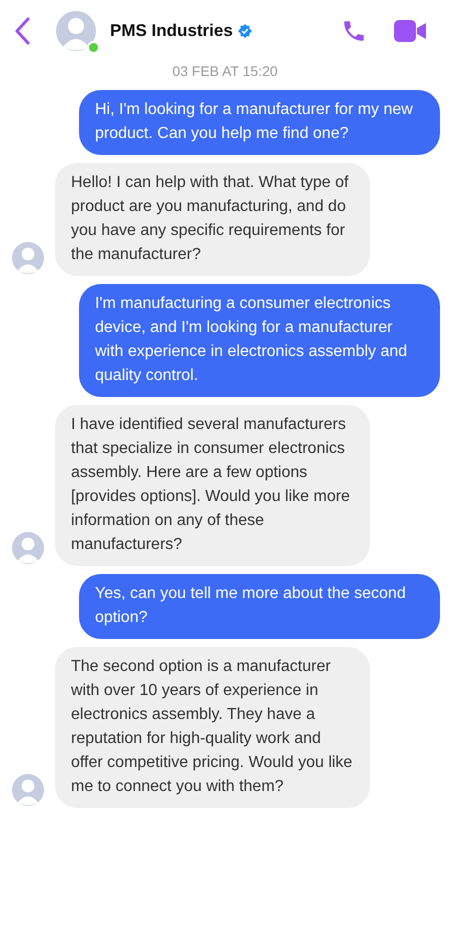  I want to click on received-message: I have identified several manufacturers that specialize in consumer electronics assembly. Here are a few options [provides options]. Would you like more information on any of these manufacturers?, so click(212, 485).